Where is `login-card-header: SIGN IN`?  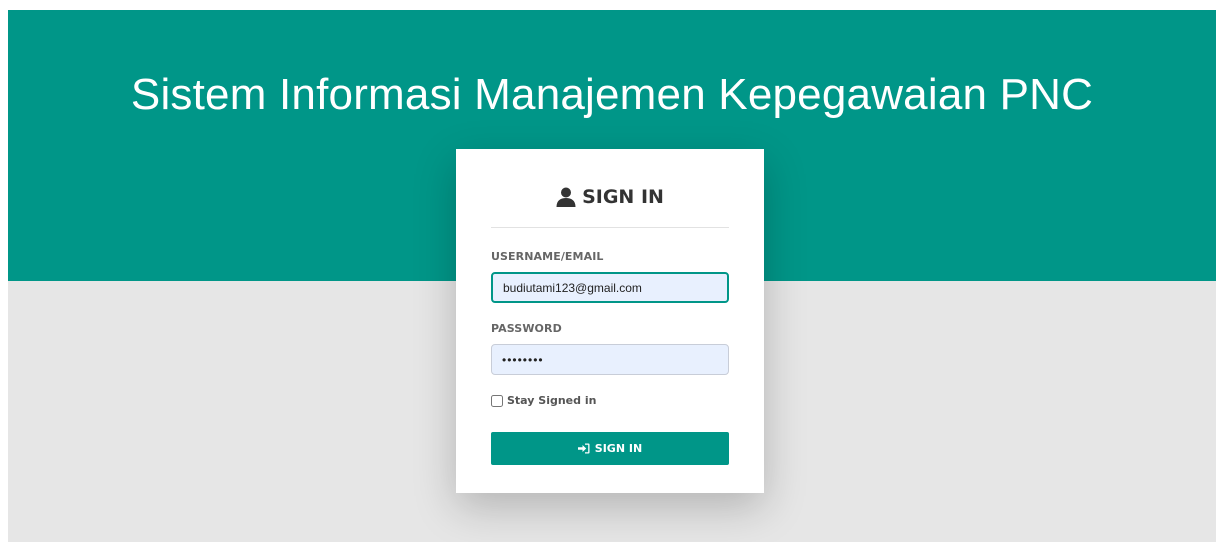
login-card-header: SIGN IN is located at coordinates (610, 206).